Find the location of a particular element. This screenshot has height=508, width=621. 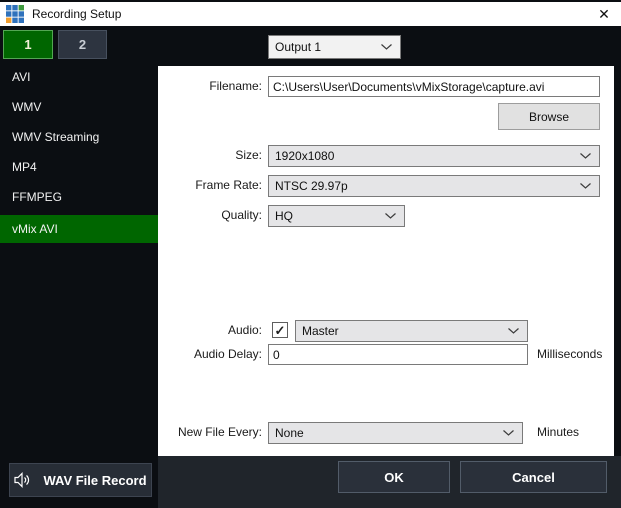

frame-rate-select: NTSC 29.97p is located at coordinates (434, 186).